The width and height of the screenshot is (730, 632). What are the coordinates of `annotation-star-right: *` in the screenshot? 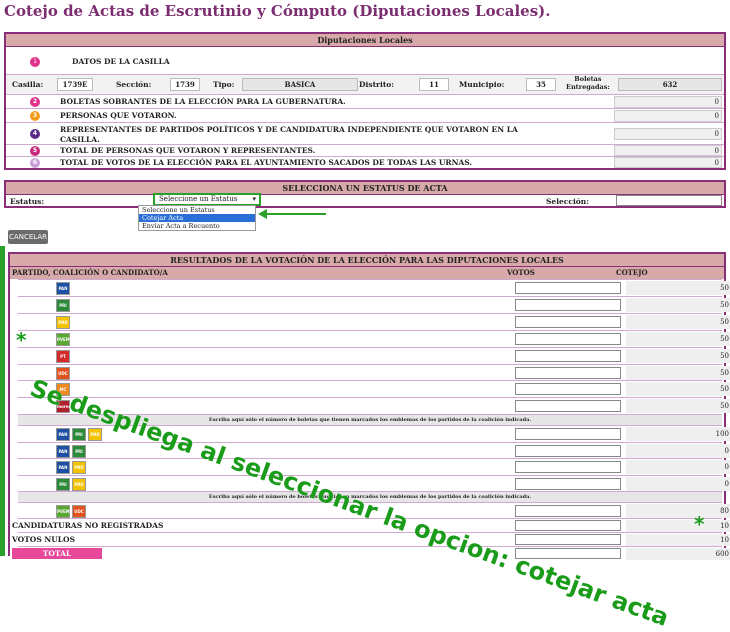 It's located at (699, 524).